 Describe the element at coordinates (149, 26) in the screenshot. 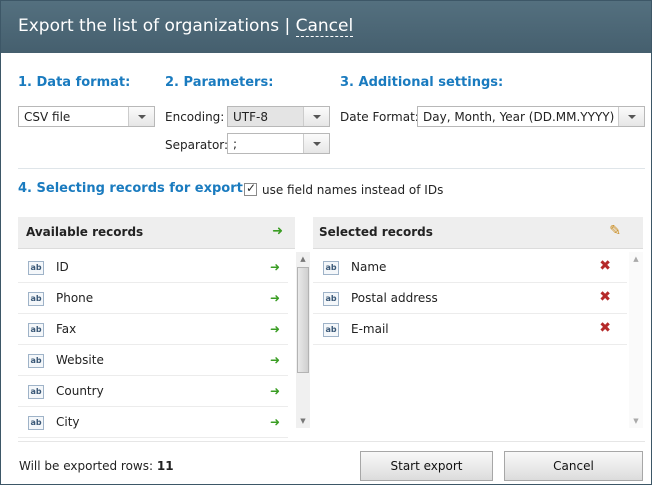

I see `dialog-title-text: Export the list of organizations` at that location.